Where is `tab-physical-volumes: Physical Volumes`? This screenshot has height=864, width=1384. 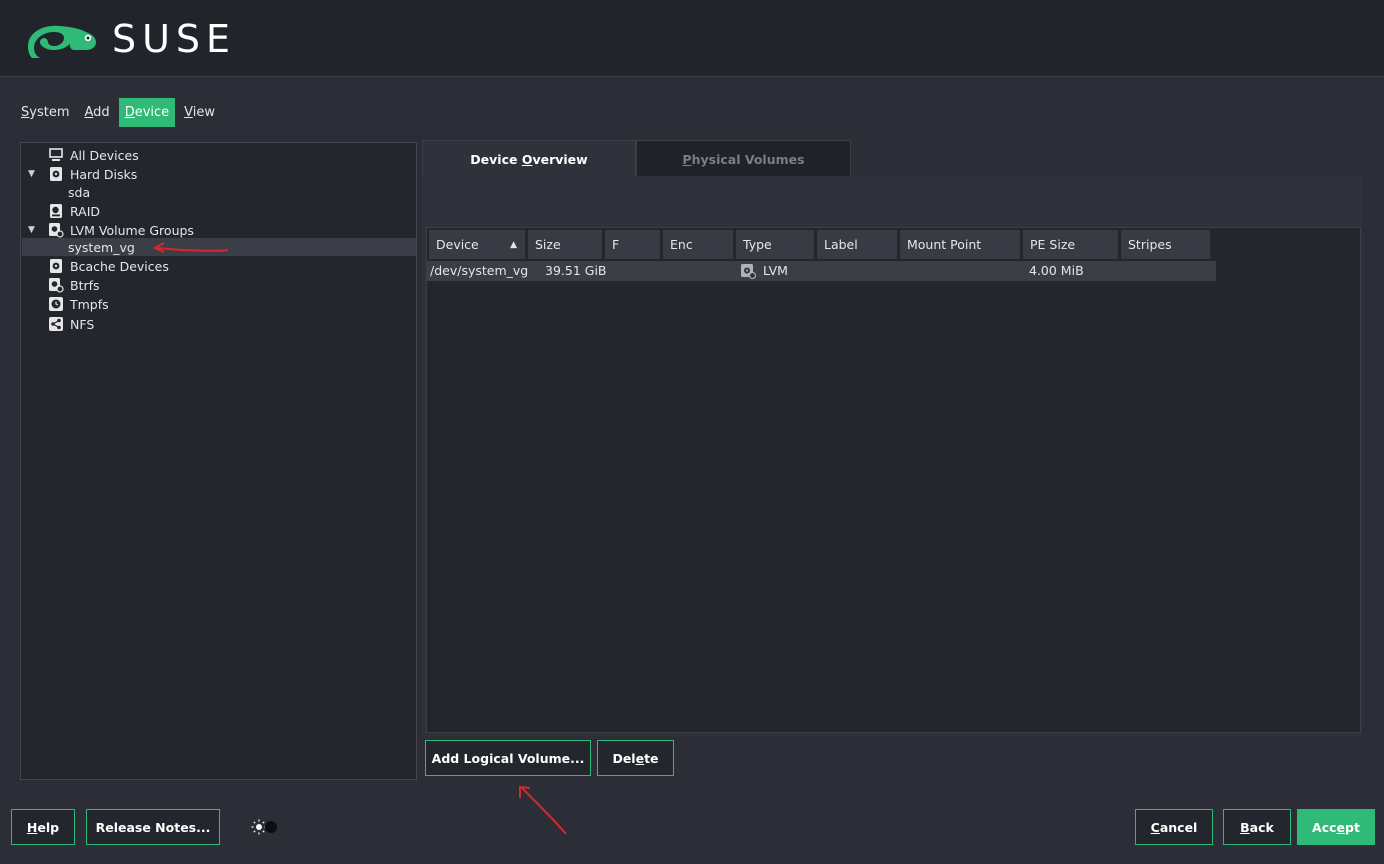 tab-physical-volumes: Physical Volumes is located at coordinates (743, 158).